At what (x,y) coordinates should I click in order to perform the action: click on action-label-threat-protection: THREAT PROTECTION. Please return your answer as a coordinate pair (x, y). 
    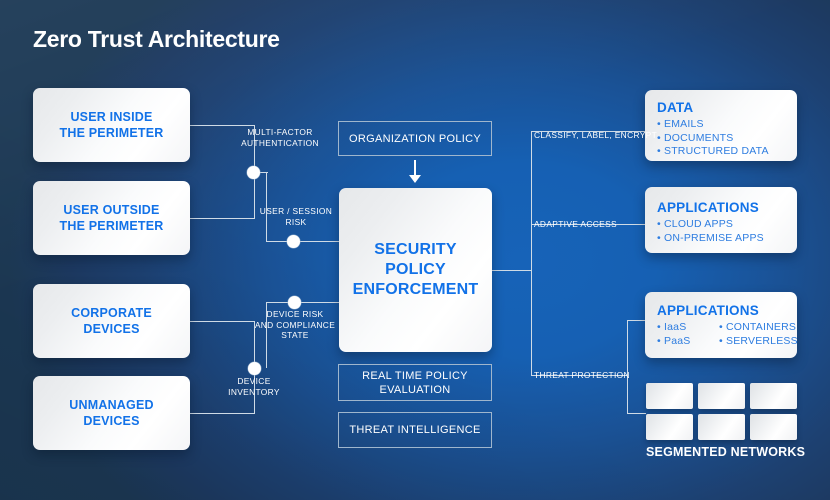
    Looking at the image, I should click on (582, 375).